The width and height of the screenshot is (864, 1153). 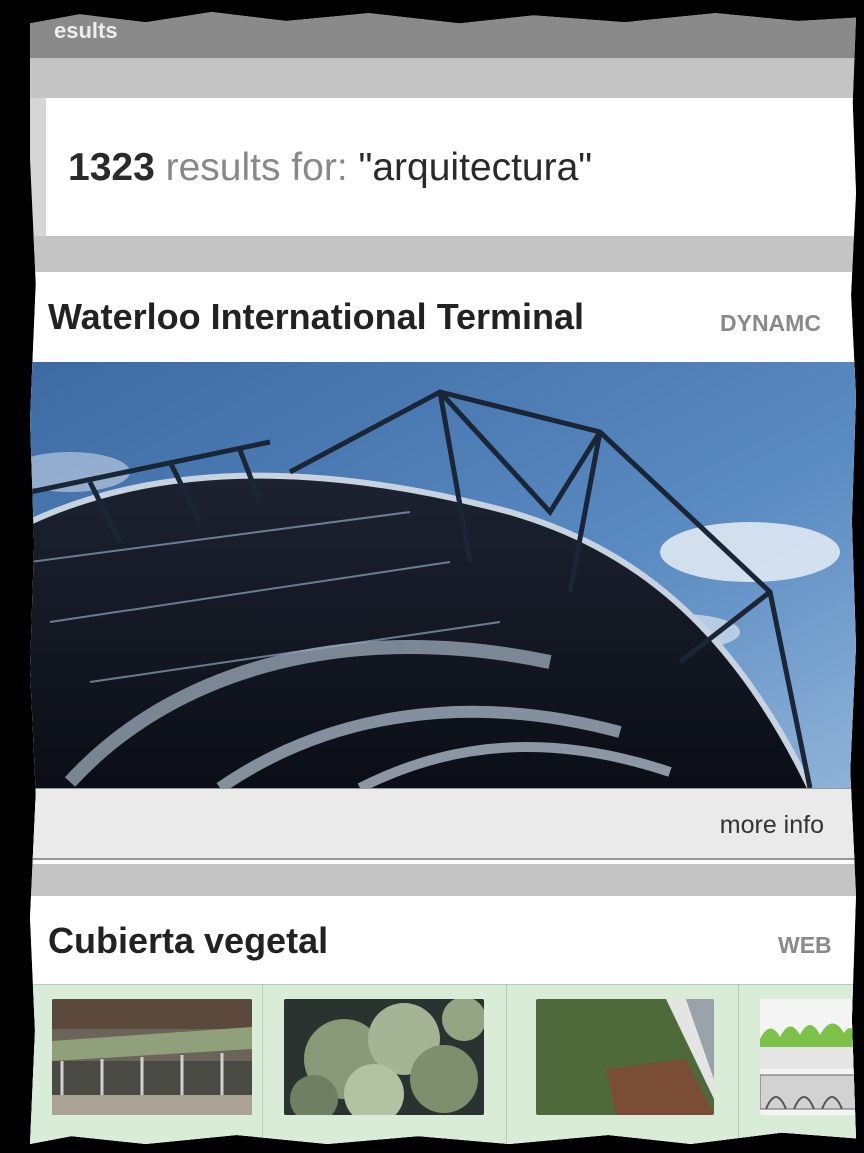 What do you see at coordinates (316, 317) in the screenshot?
I see `card-title: Waterloo International Terminal` at bounding box center [316, 317].